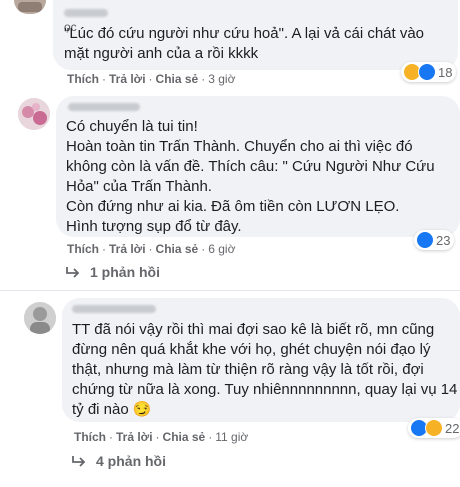  What do you see at coordinates (443, 240) in the screenshot?
I see `reaction-count: 23` at bounding box center [443, 240].